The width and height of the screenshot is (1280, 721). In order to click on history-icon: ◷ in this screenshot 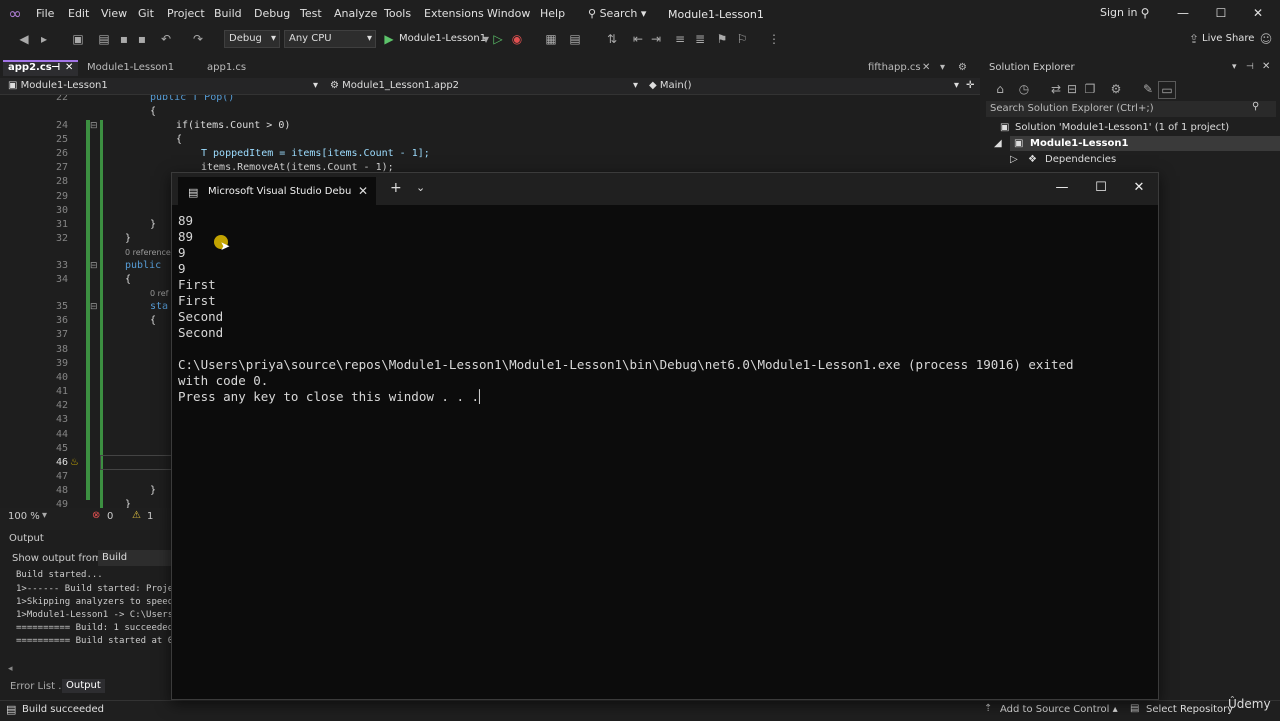, I will do `click(1024, 89)`.